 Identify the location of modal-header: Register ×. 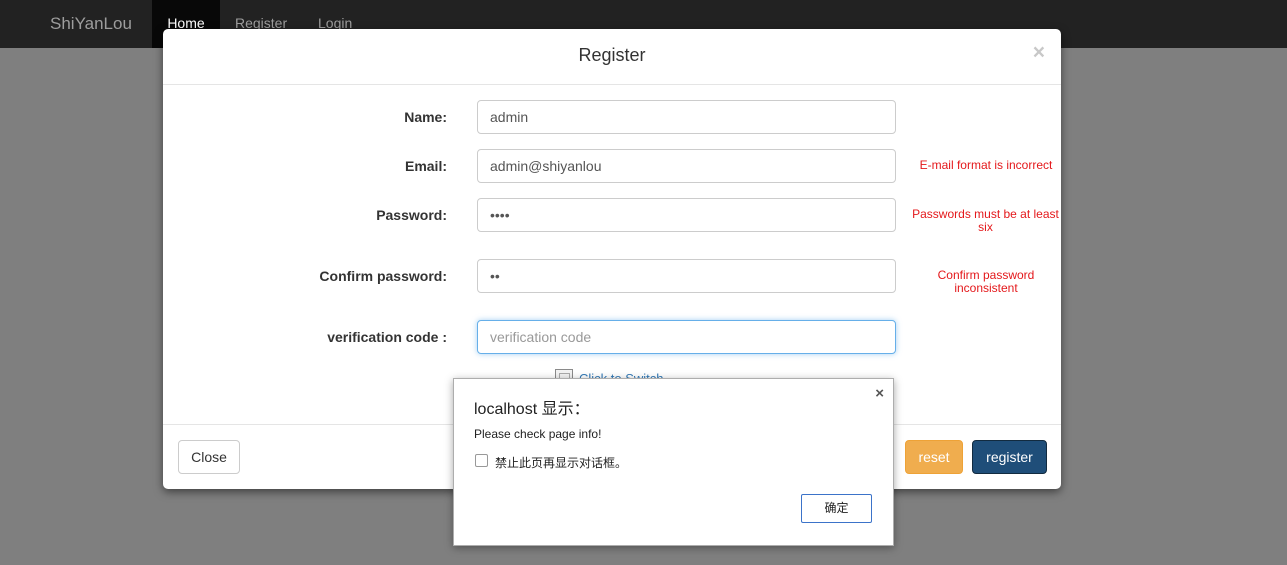
(612, 57).